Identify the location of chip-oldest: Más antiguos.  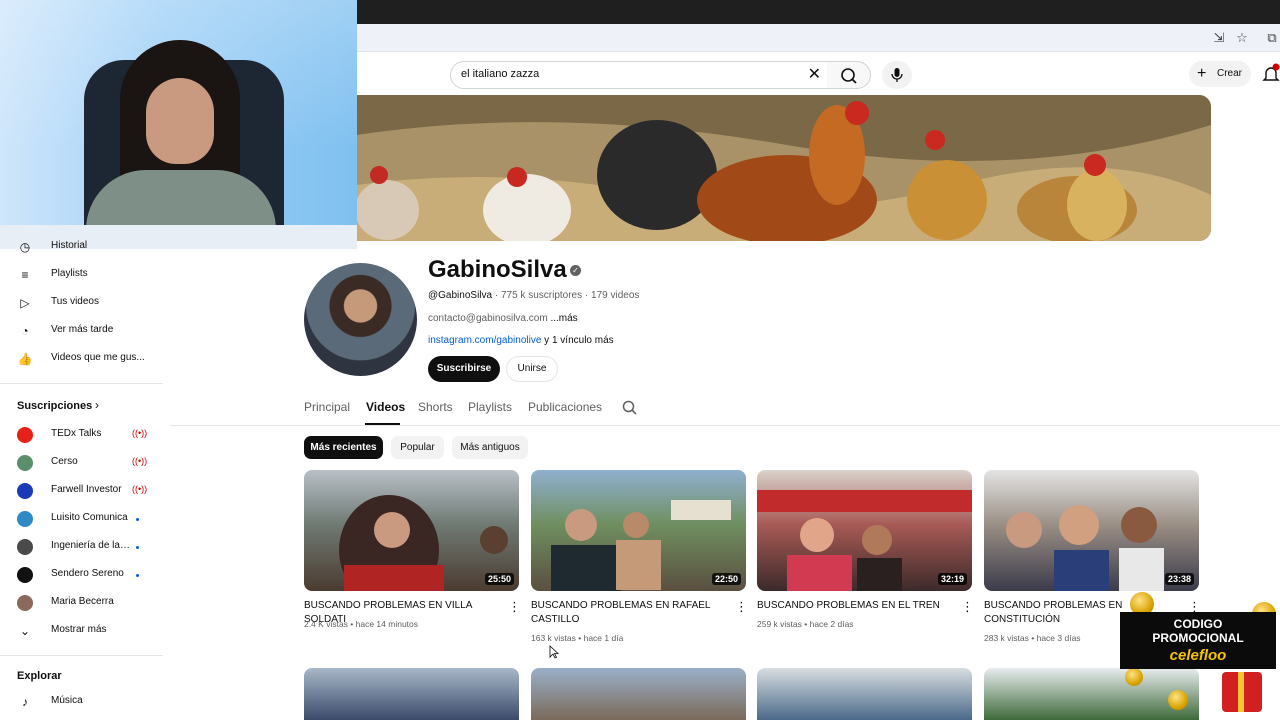
(490, 447).